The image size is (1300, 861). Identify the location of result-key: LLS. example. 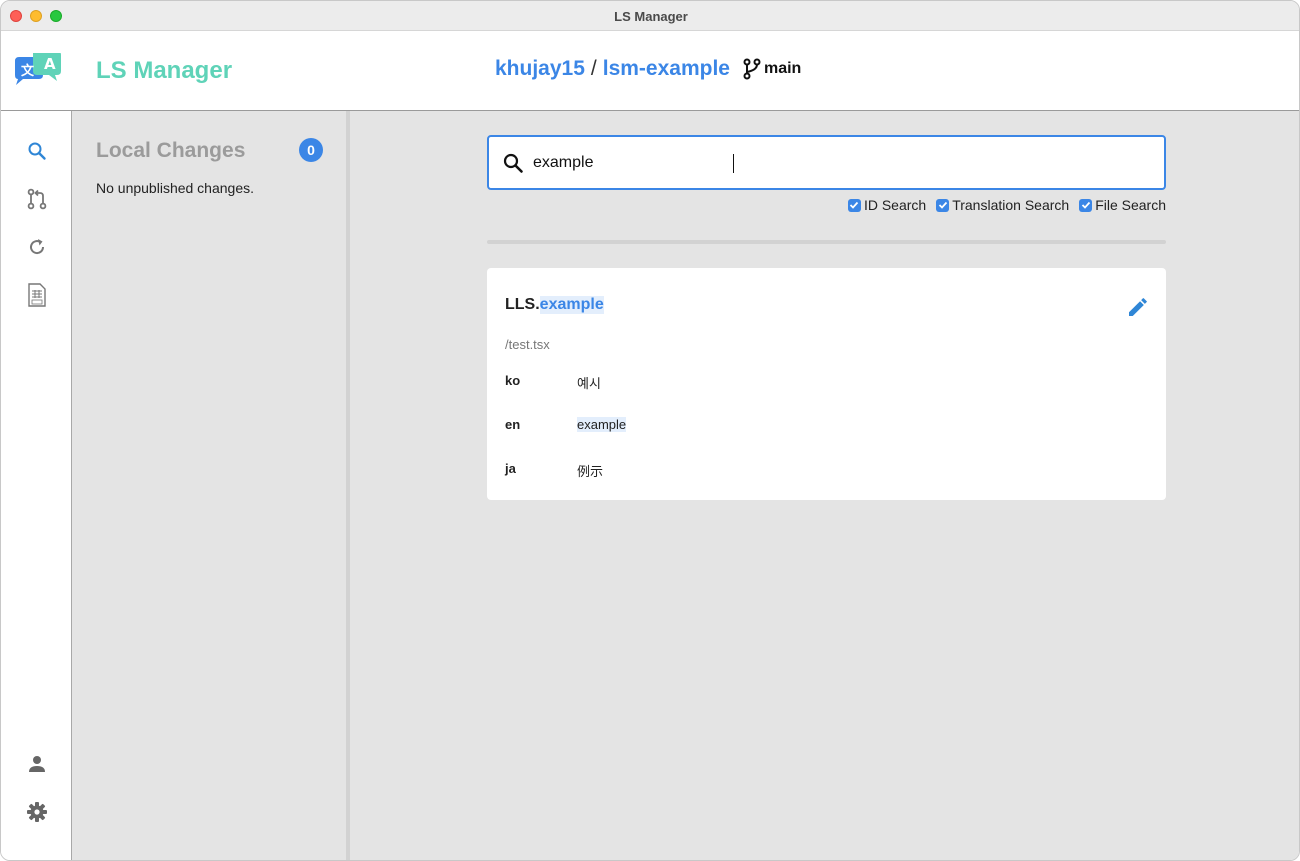
(554, 305).